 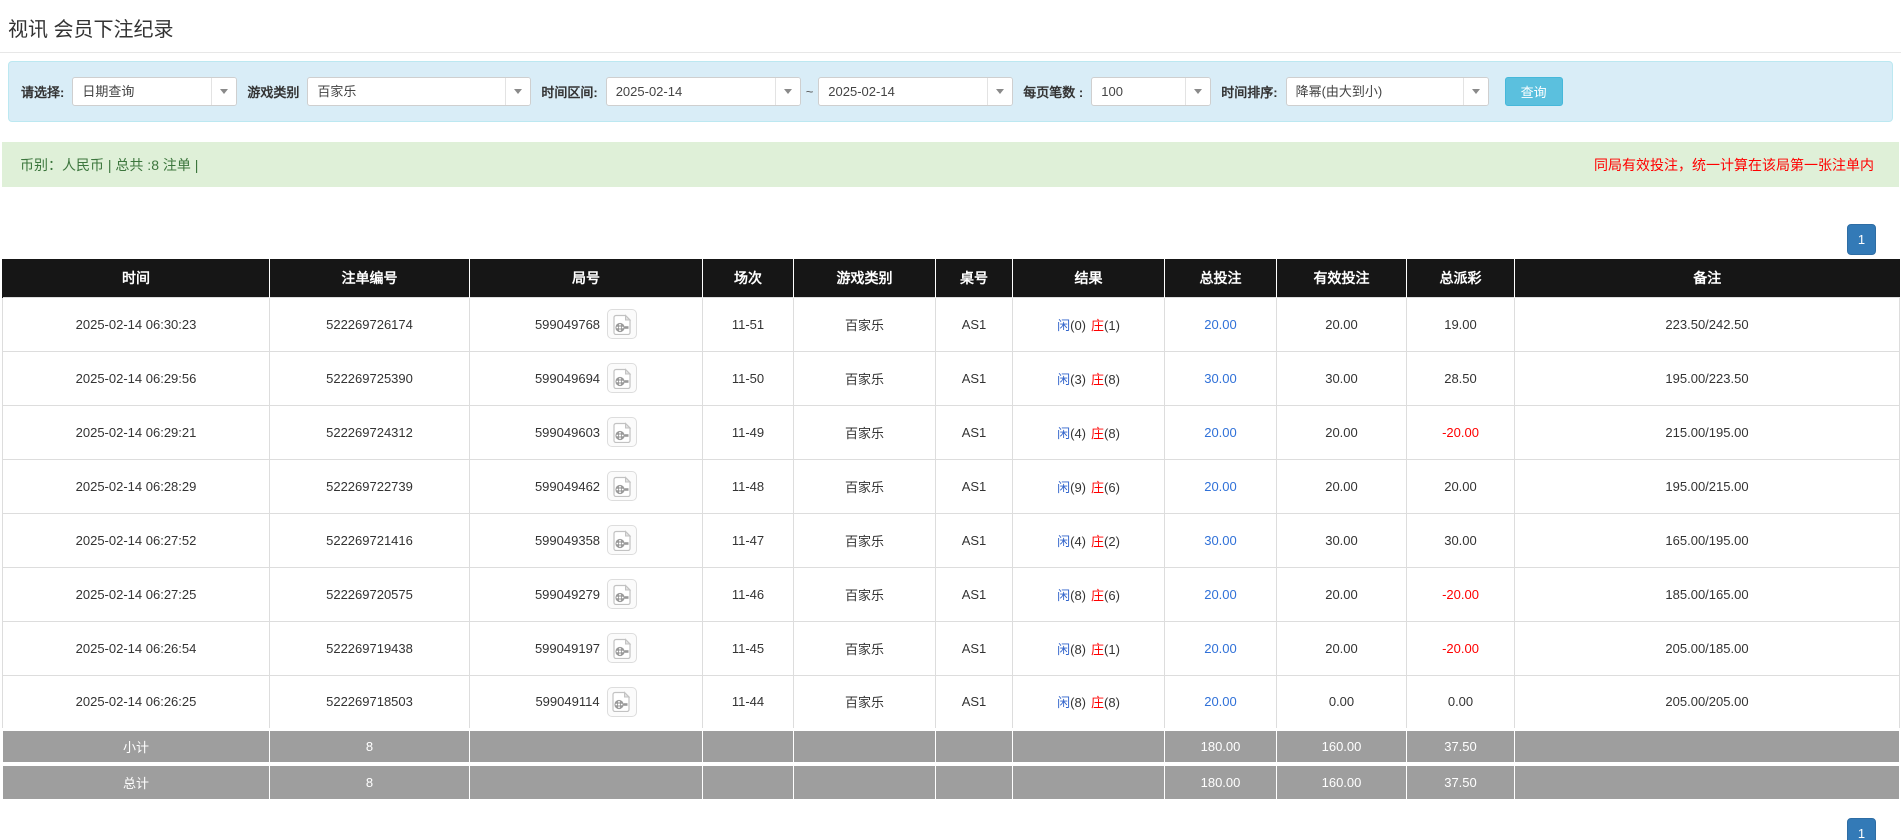 I want to click on table-header: 时间 注单编号 局号 场次 游戏类别 桌号 结果 总投注 有效投注 总派彩 备注, so click(x=951, y=278).